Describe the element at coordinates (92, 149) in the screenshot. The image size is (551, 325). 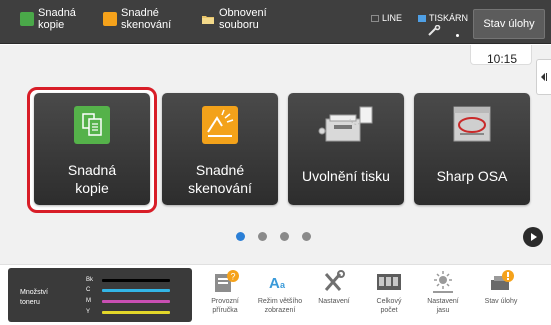
I see `tile-easy-copy: Snadná kopie` at that location.